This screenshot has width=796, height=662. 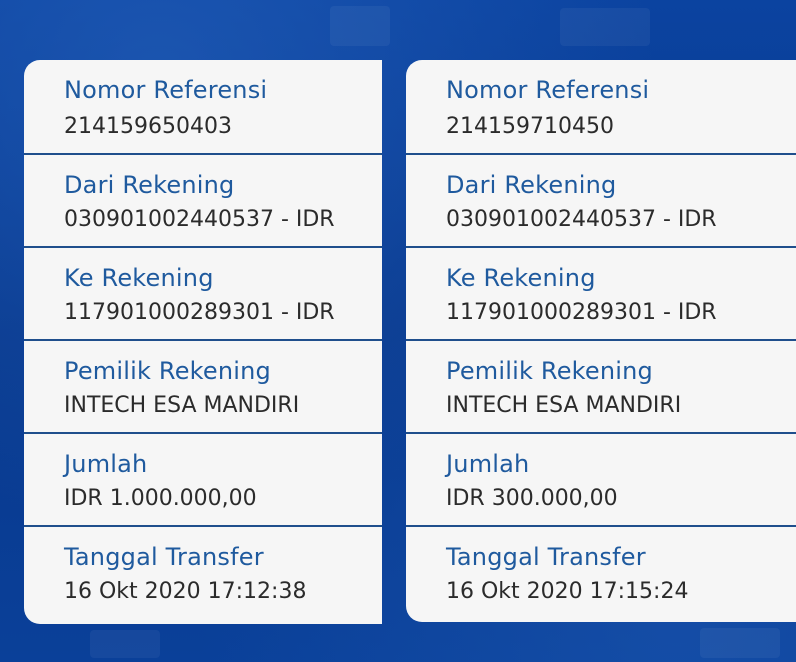 What do you see at coordinates (532, 498) in the screenshot?
I see `field-value: IDR 300.000,00` at bounding box center [532, 498].